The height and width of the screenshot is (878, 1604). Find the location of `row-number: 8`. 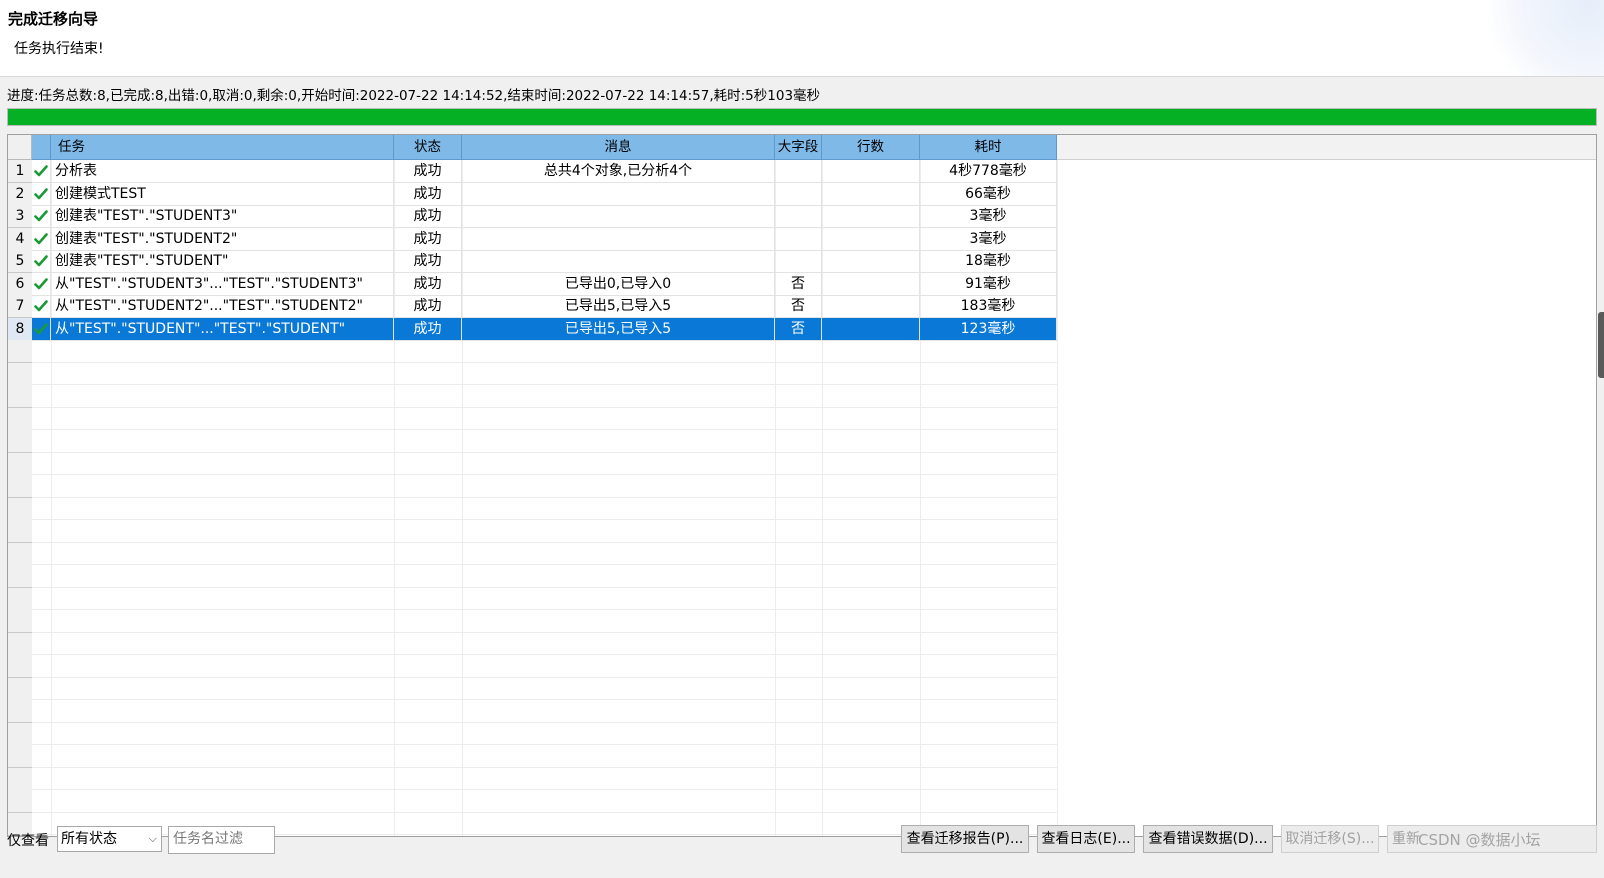

row-number: 8 is located at coordinates (20, 329).